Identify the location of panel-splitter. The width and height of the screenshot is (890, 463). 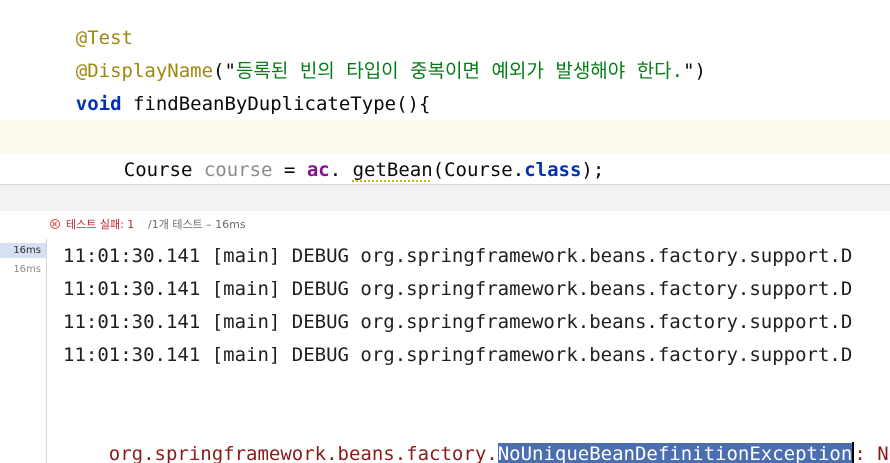
(445, 198).